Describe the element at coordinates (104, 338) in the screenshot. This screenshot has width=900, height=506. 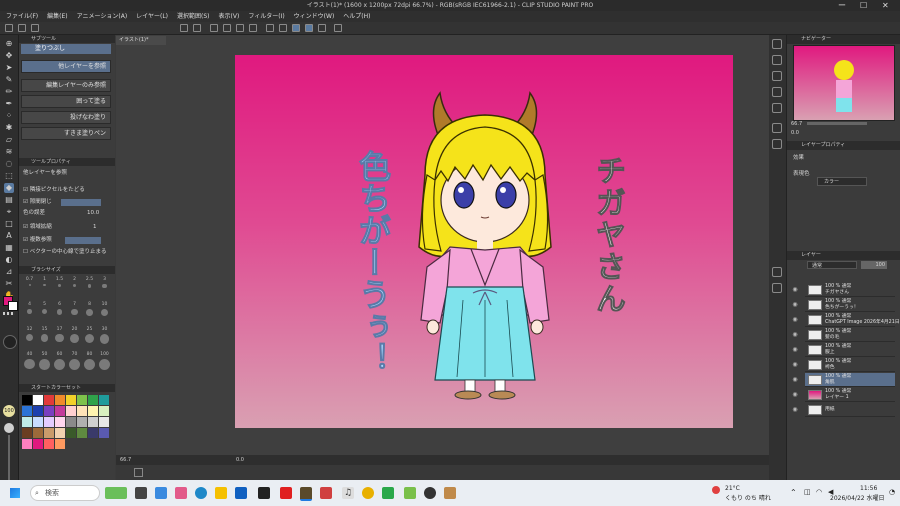
I see `brush-size-preset: 30` at that location.